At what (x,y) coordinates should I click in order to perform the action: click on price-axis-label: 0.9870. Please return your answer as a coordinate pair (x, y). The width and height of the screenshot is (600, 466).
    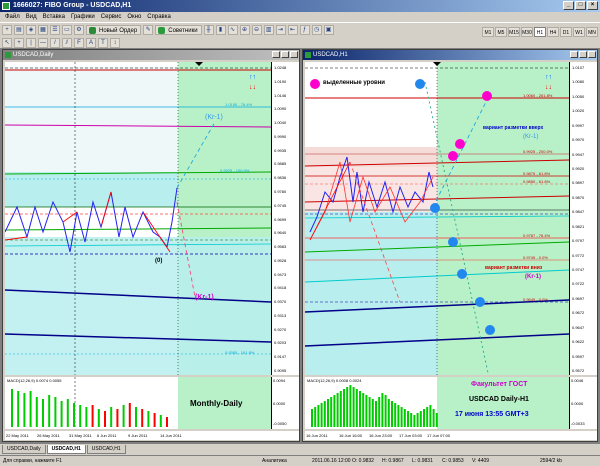
    Looking at the image, I should click on (578, 197).